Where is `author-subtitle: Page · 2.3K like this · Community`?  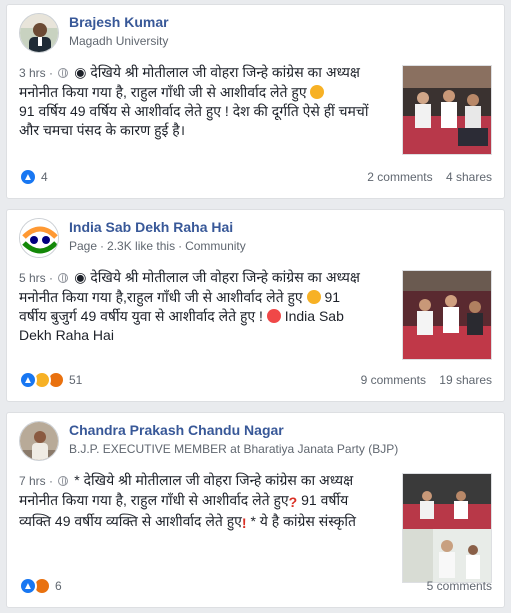
author-subtitle: Page · 2.3K like this · Community is located at coordinates (157, 246).